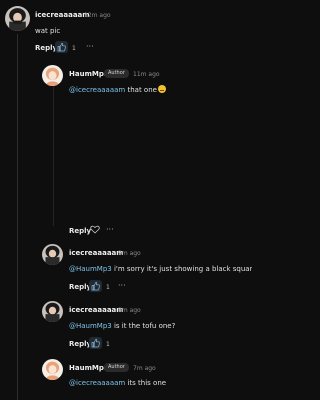 This screenshot has width=320, height=400. Describe the element at coordinates (143, 326) in the screenshot. I see `comment-text-body: is it the tofu one?` at that location.